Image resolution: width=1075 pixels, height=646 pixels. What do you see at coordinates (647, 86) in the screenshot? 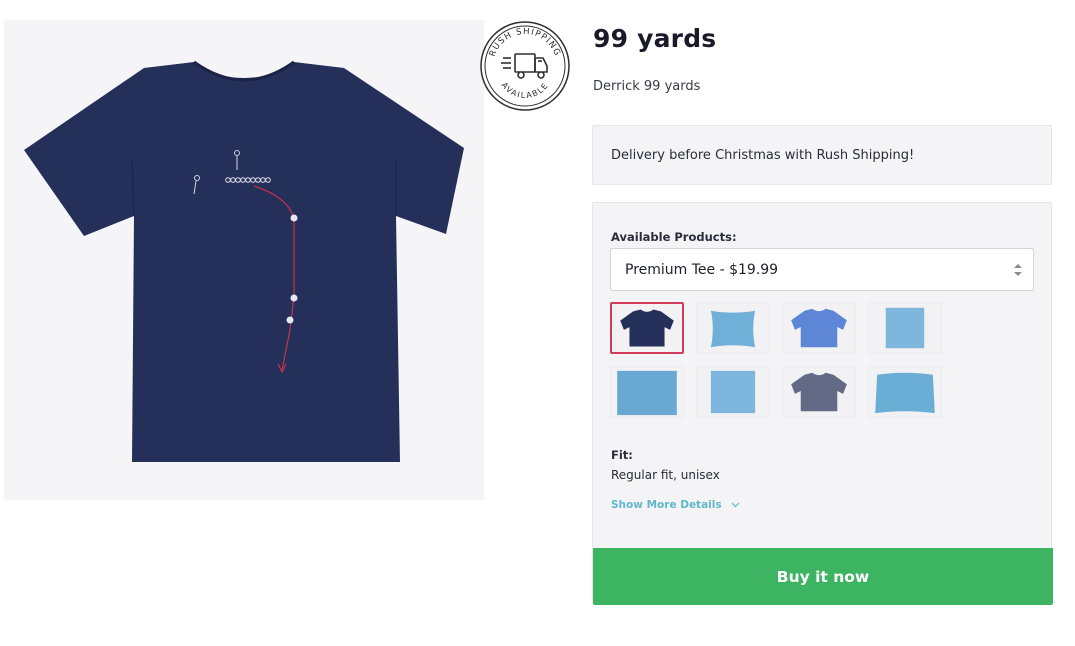
I see `product-subtitle: Derrick 99 yards` at bounding box center [647, 86].